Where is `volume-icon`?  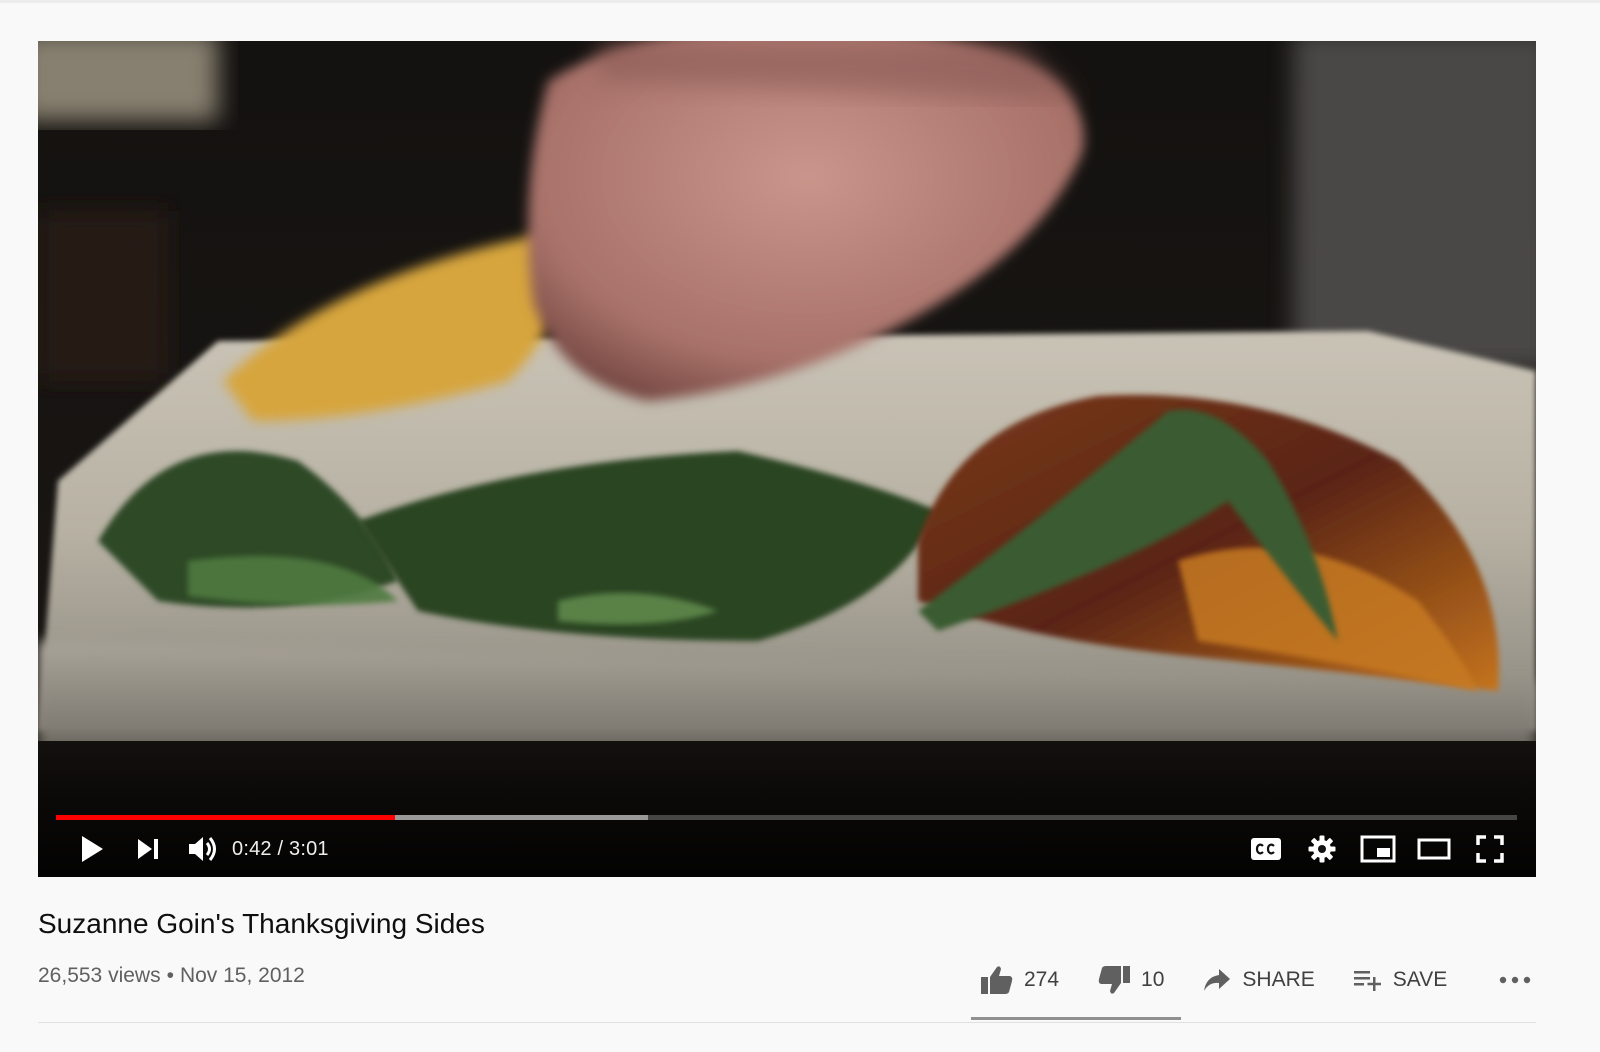 volume-icon is located at coordinates (204, 849).